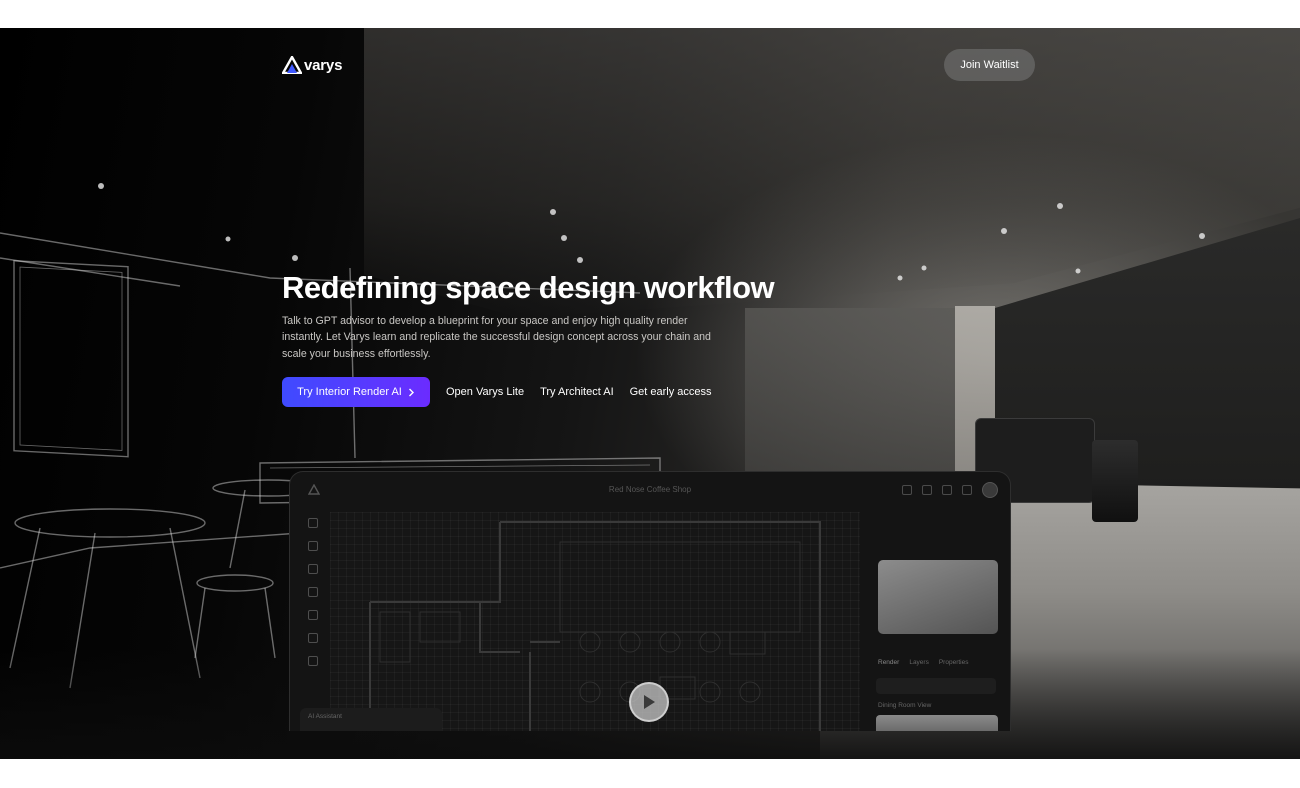 Image resolution: width=1300 pixels, height=788 pixels. What do you see at coordinates (313, 569) in the screenshot?
I see `layout-tool-icon` at bounding box center [313, 569].